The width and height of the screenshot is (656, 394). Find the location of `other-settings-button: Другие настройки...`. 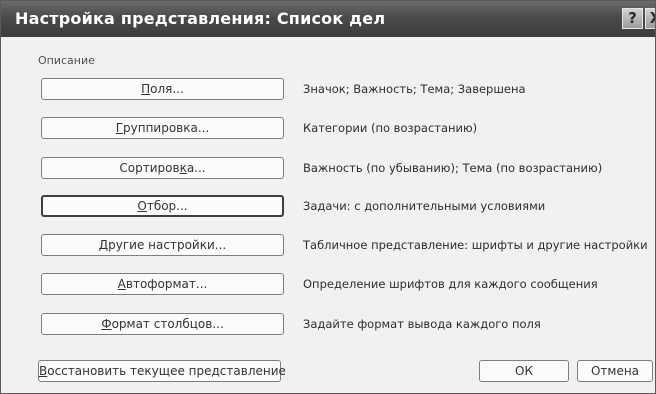

other-settings-button: Другие настройки... is located at coordinates (162, 245).